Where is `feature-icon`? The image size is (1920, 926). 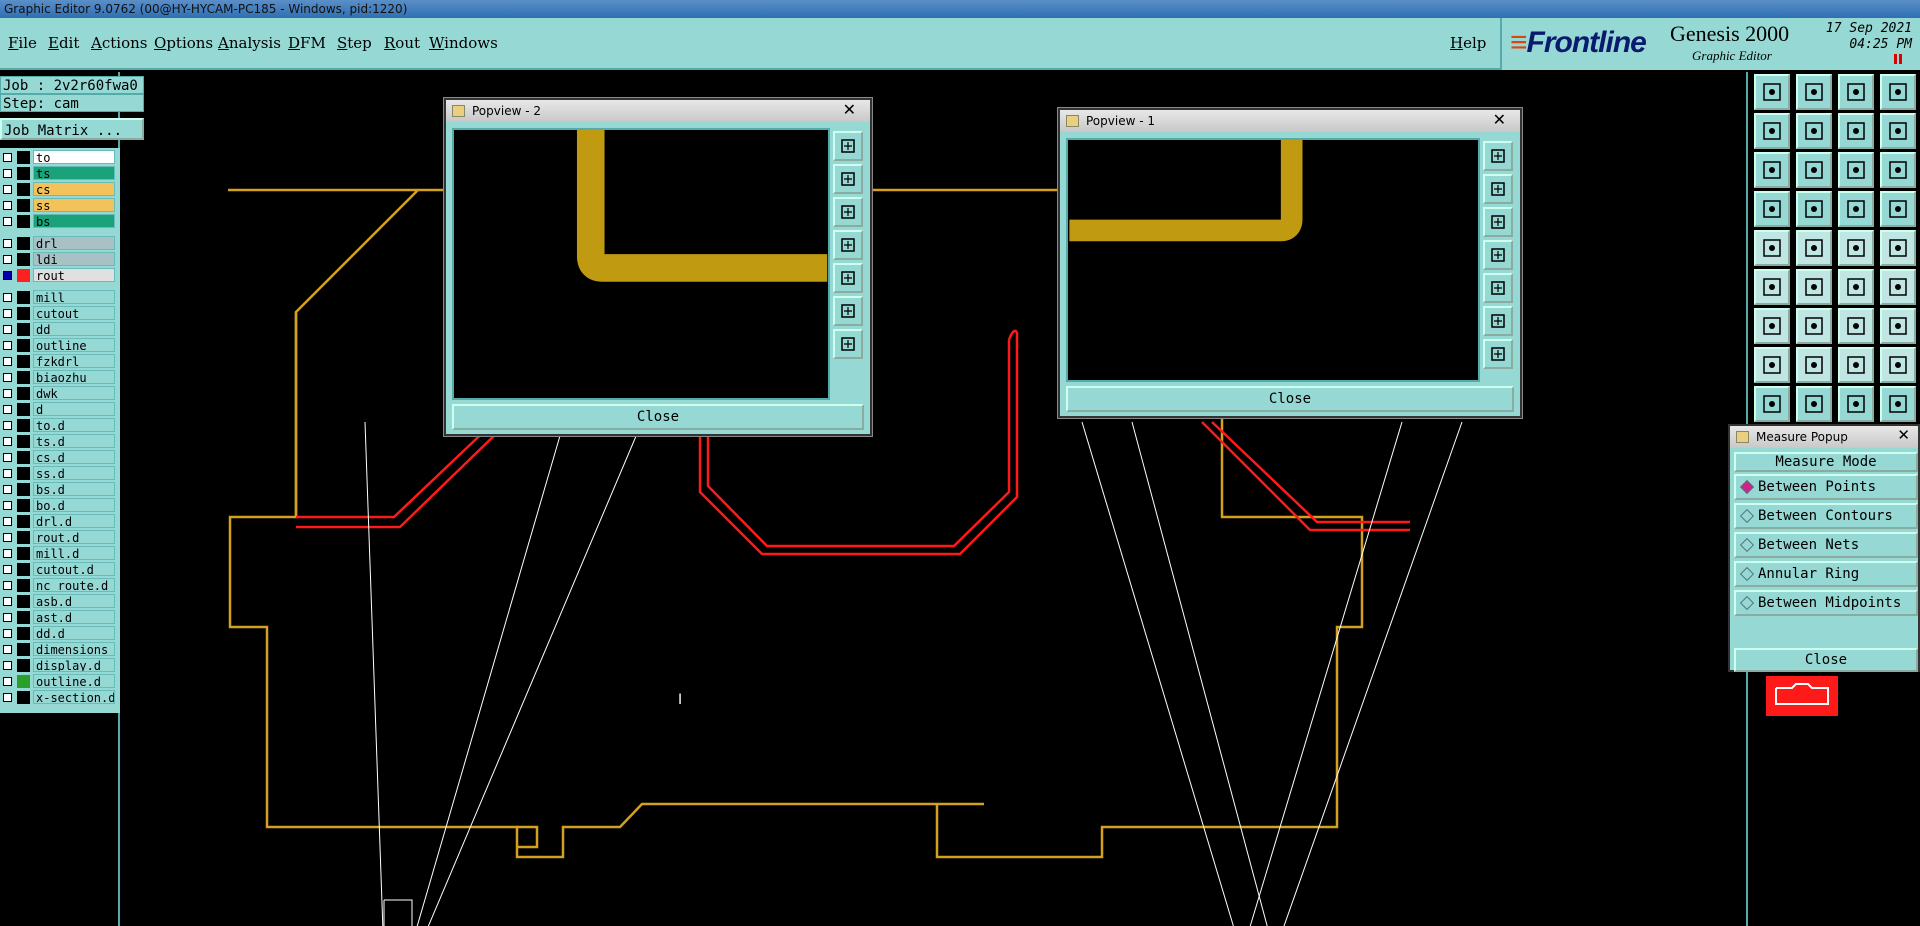
feature-icon is located at coordinates (1898, 326).